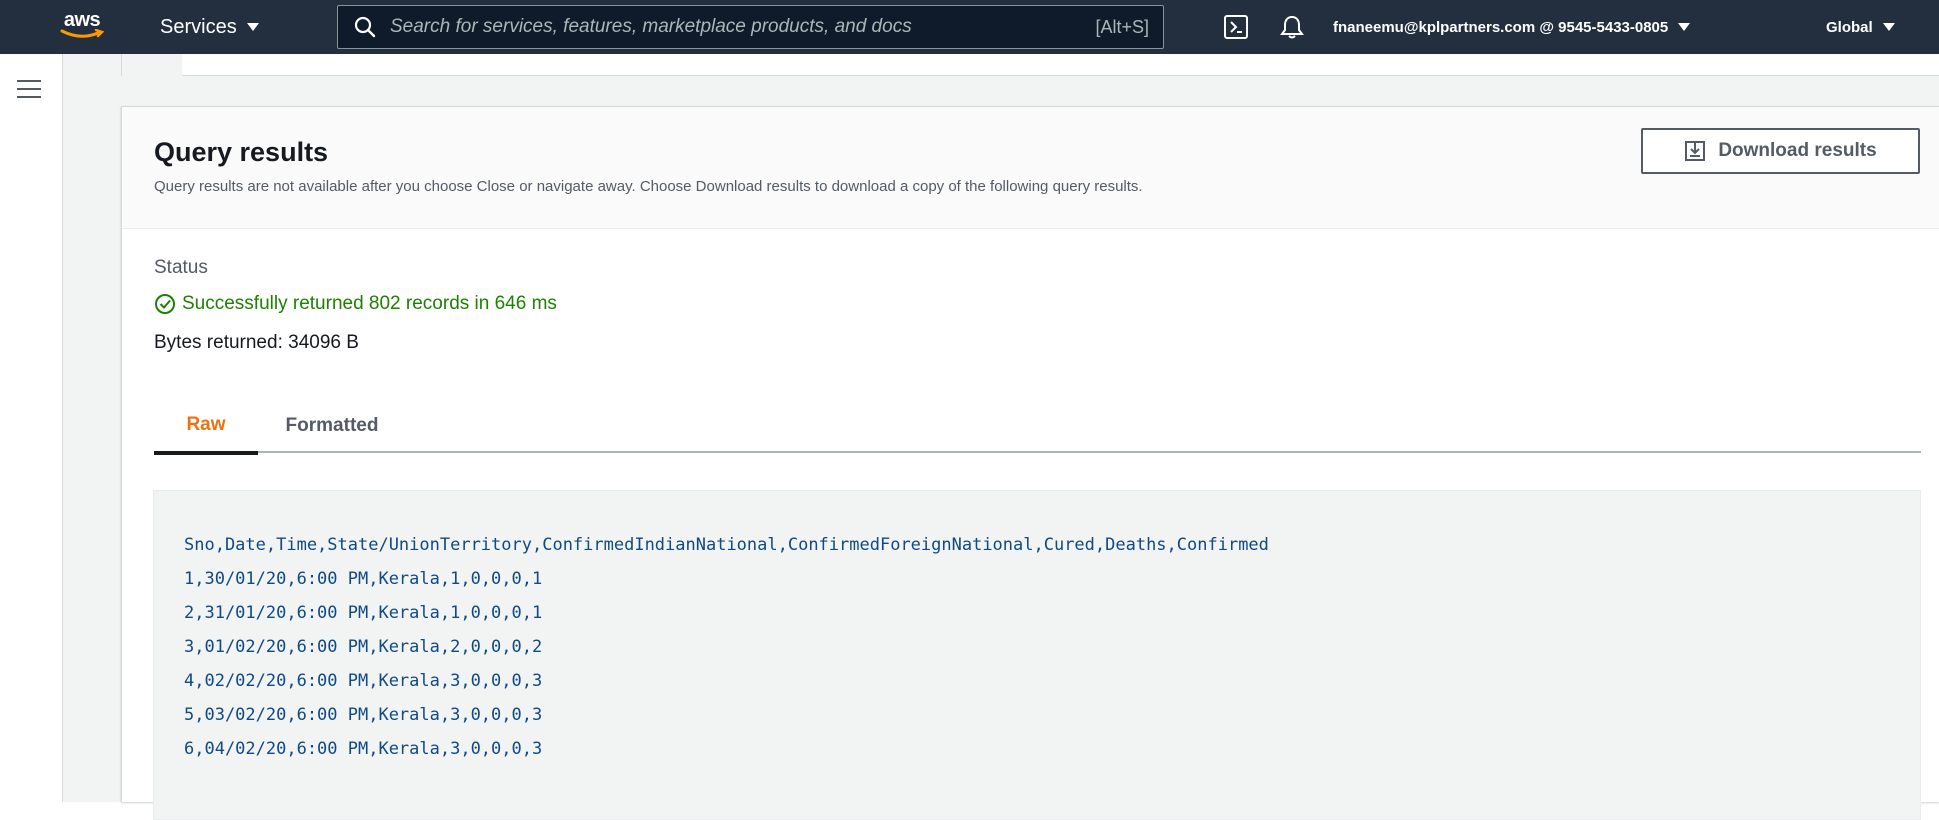 The image size is (1939, 820). What do you see at coordinates (1695, 151) in the screenshot?
I see `download-icon` at bounding box center [1695, 151].